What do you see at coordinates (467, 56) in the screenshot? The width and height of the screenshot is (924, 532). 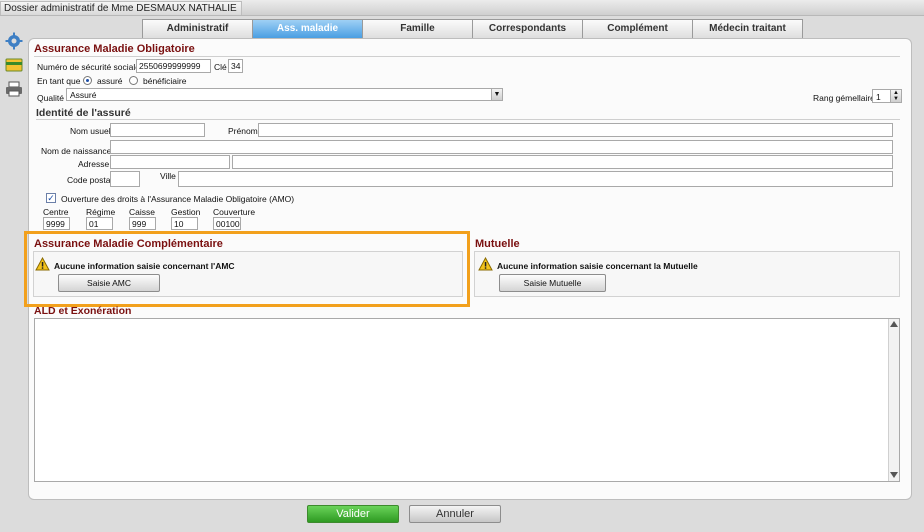 I see `amo-divider` at bounding box center [467, 56].